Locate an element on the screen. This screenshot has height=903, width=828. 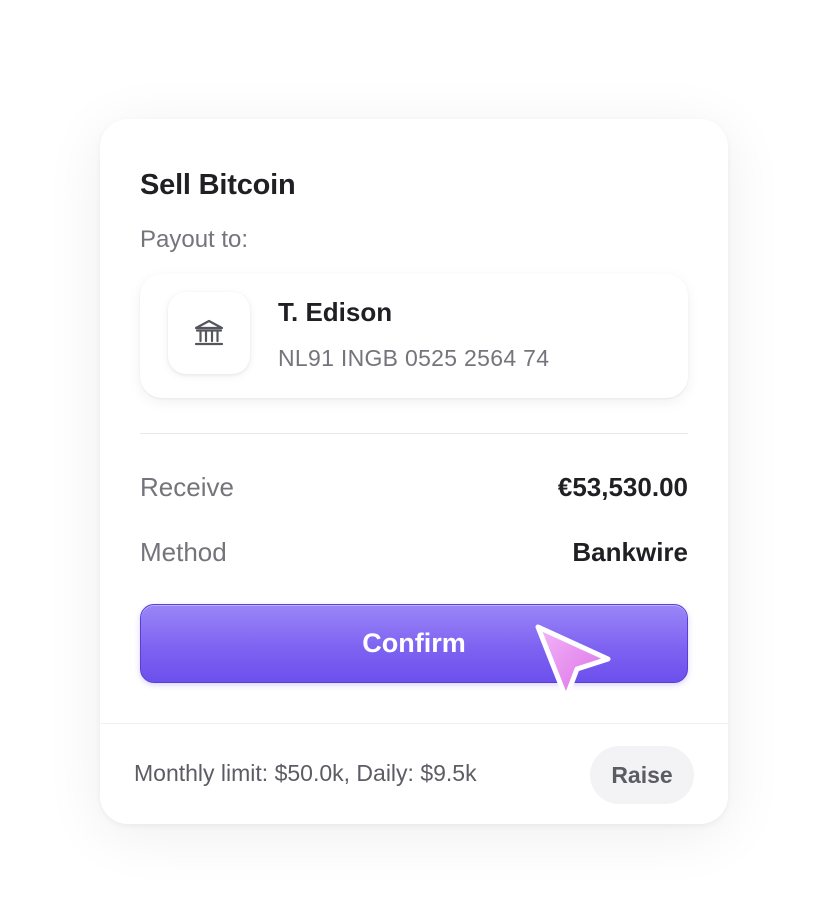
payout-label: Payout to: is located at coordinates (194, 239).